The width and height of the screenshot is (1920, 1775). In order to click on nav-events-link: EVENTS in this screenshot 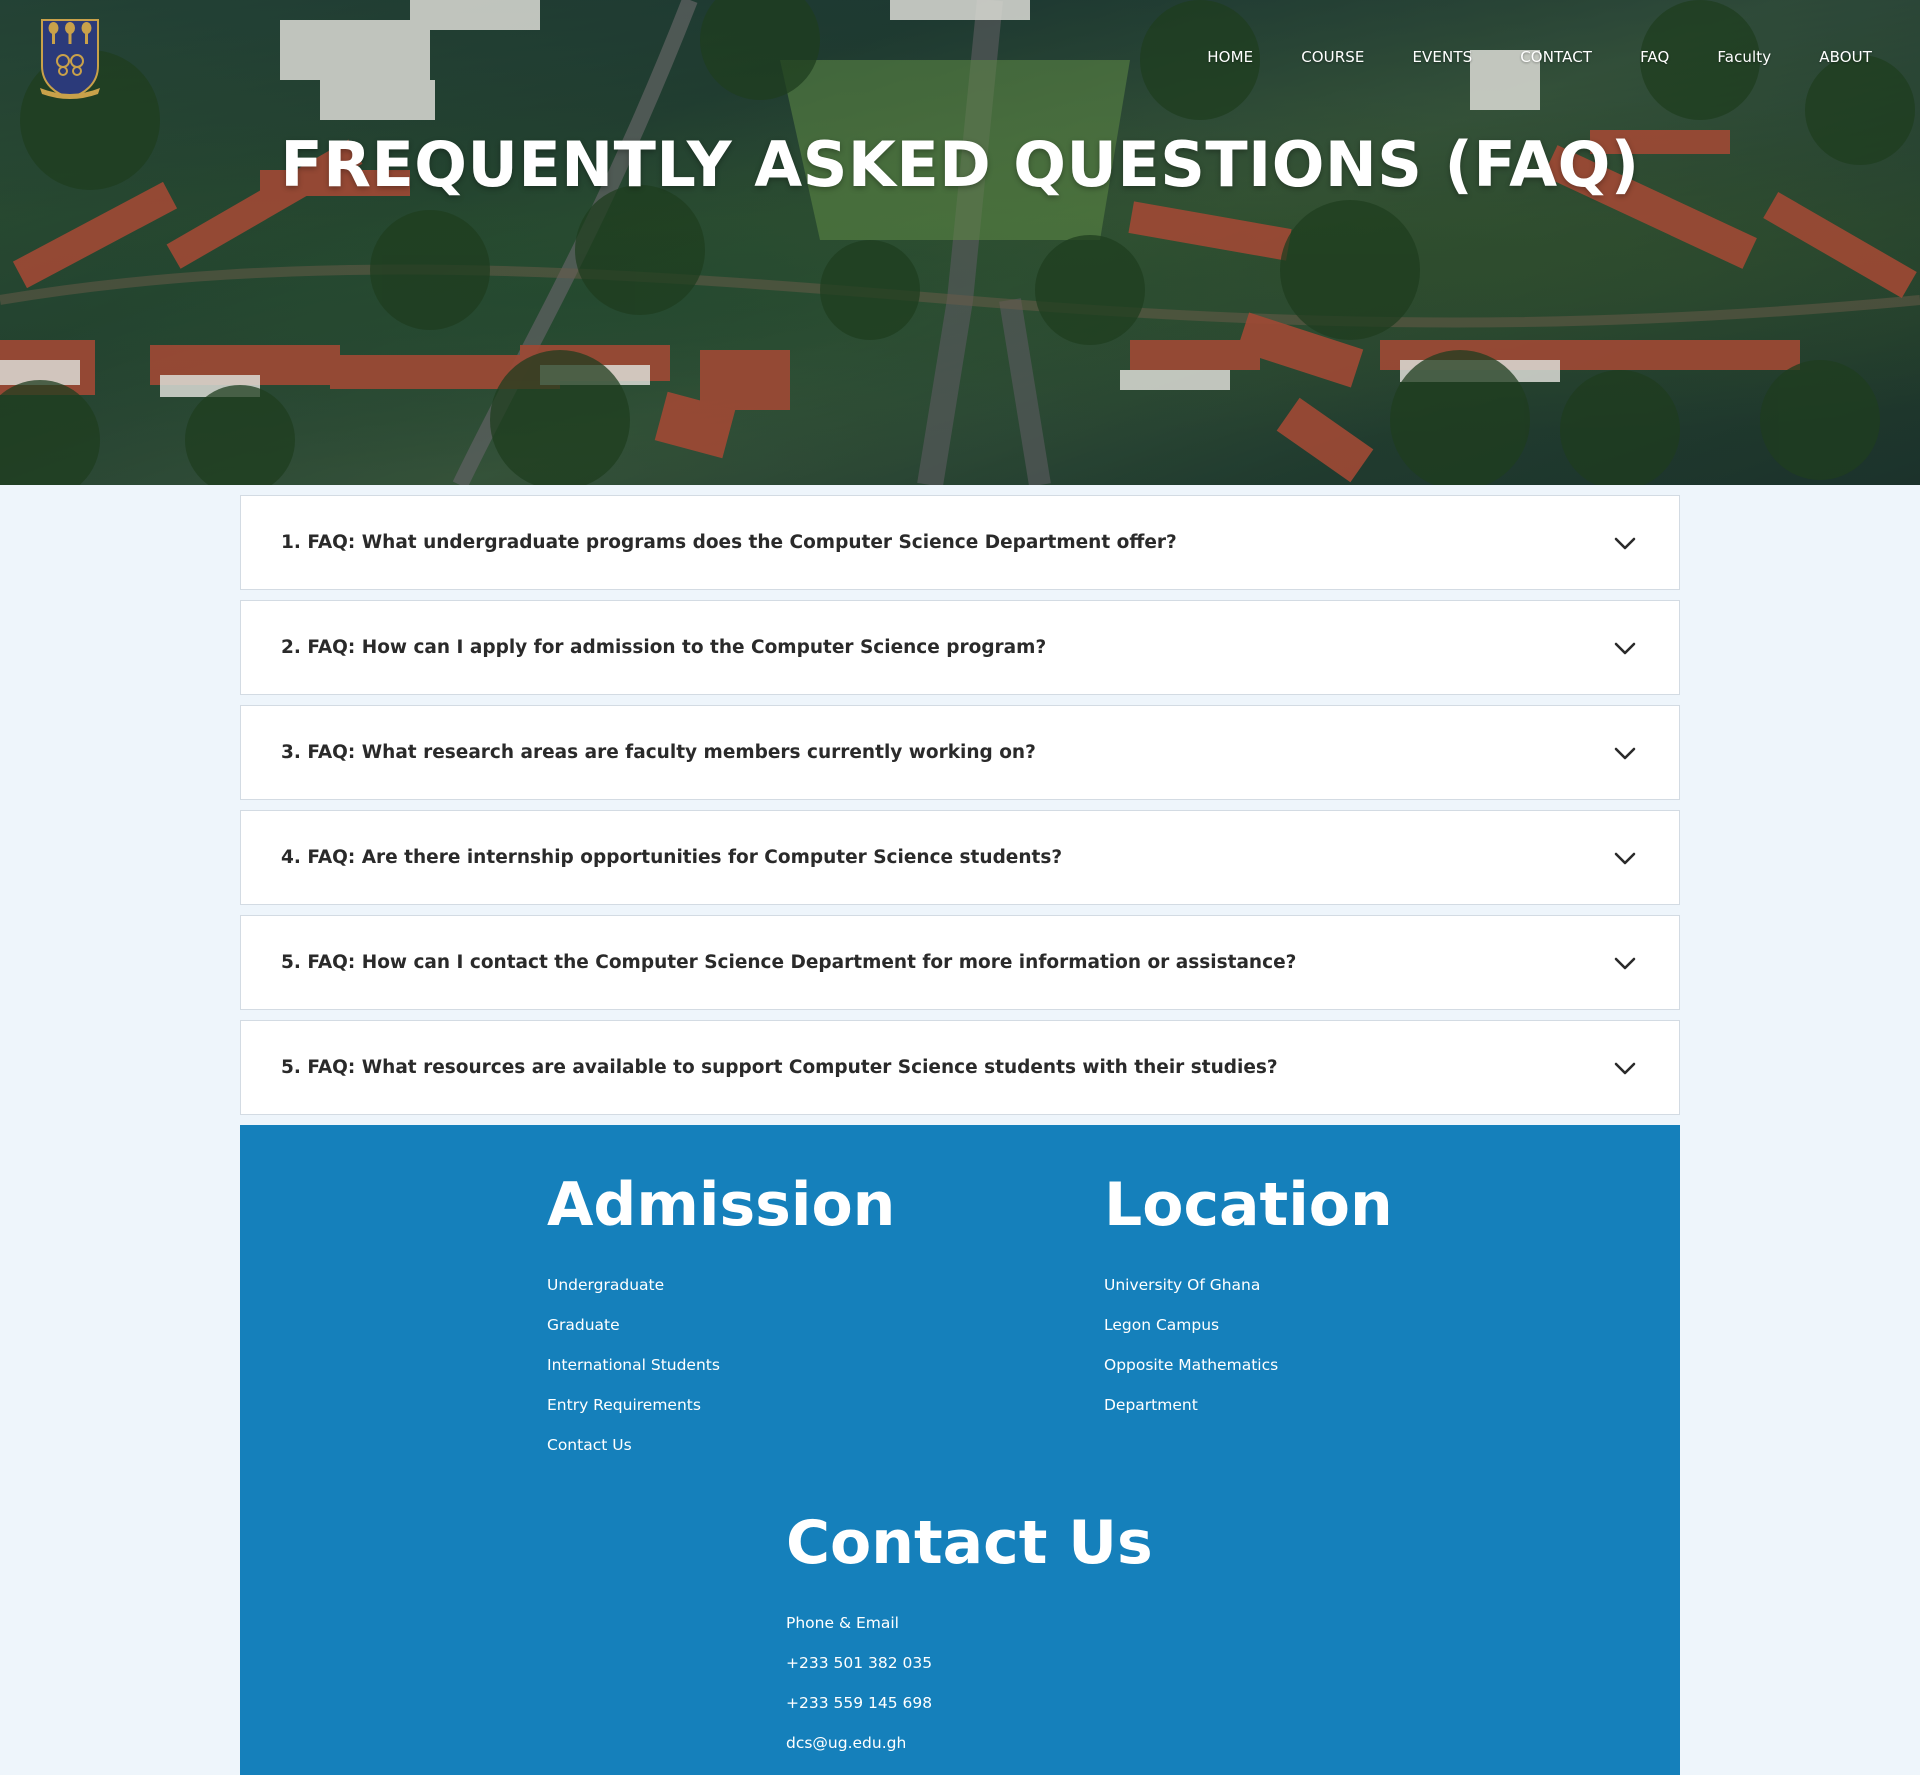, I will do `click(1442, 57)`.